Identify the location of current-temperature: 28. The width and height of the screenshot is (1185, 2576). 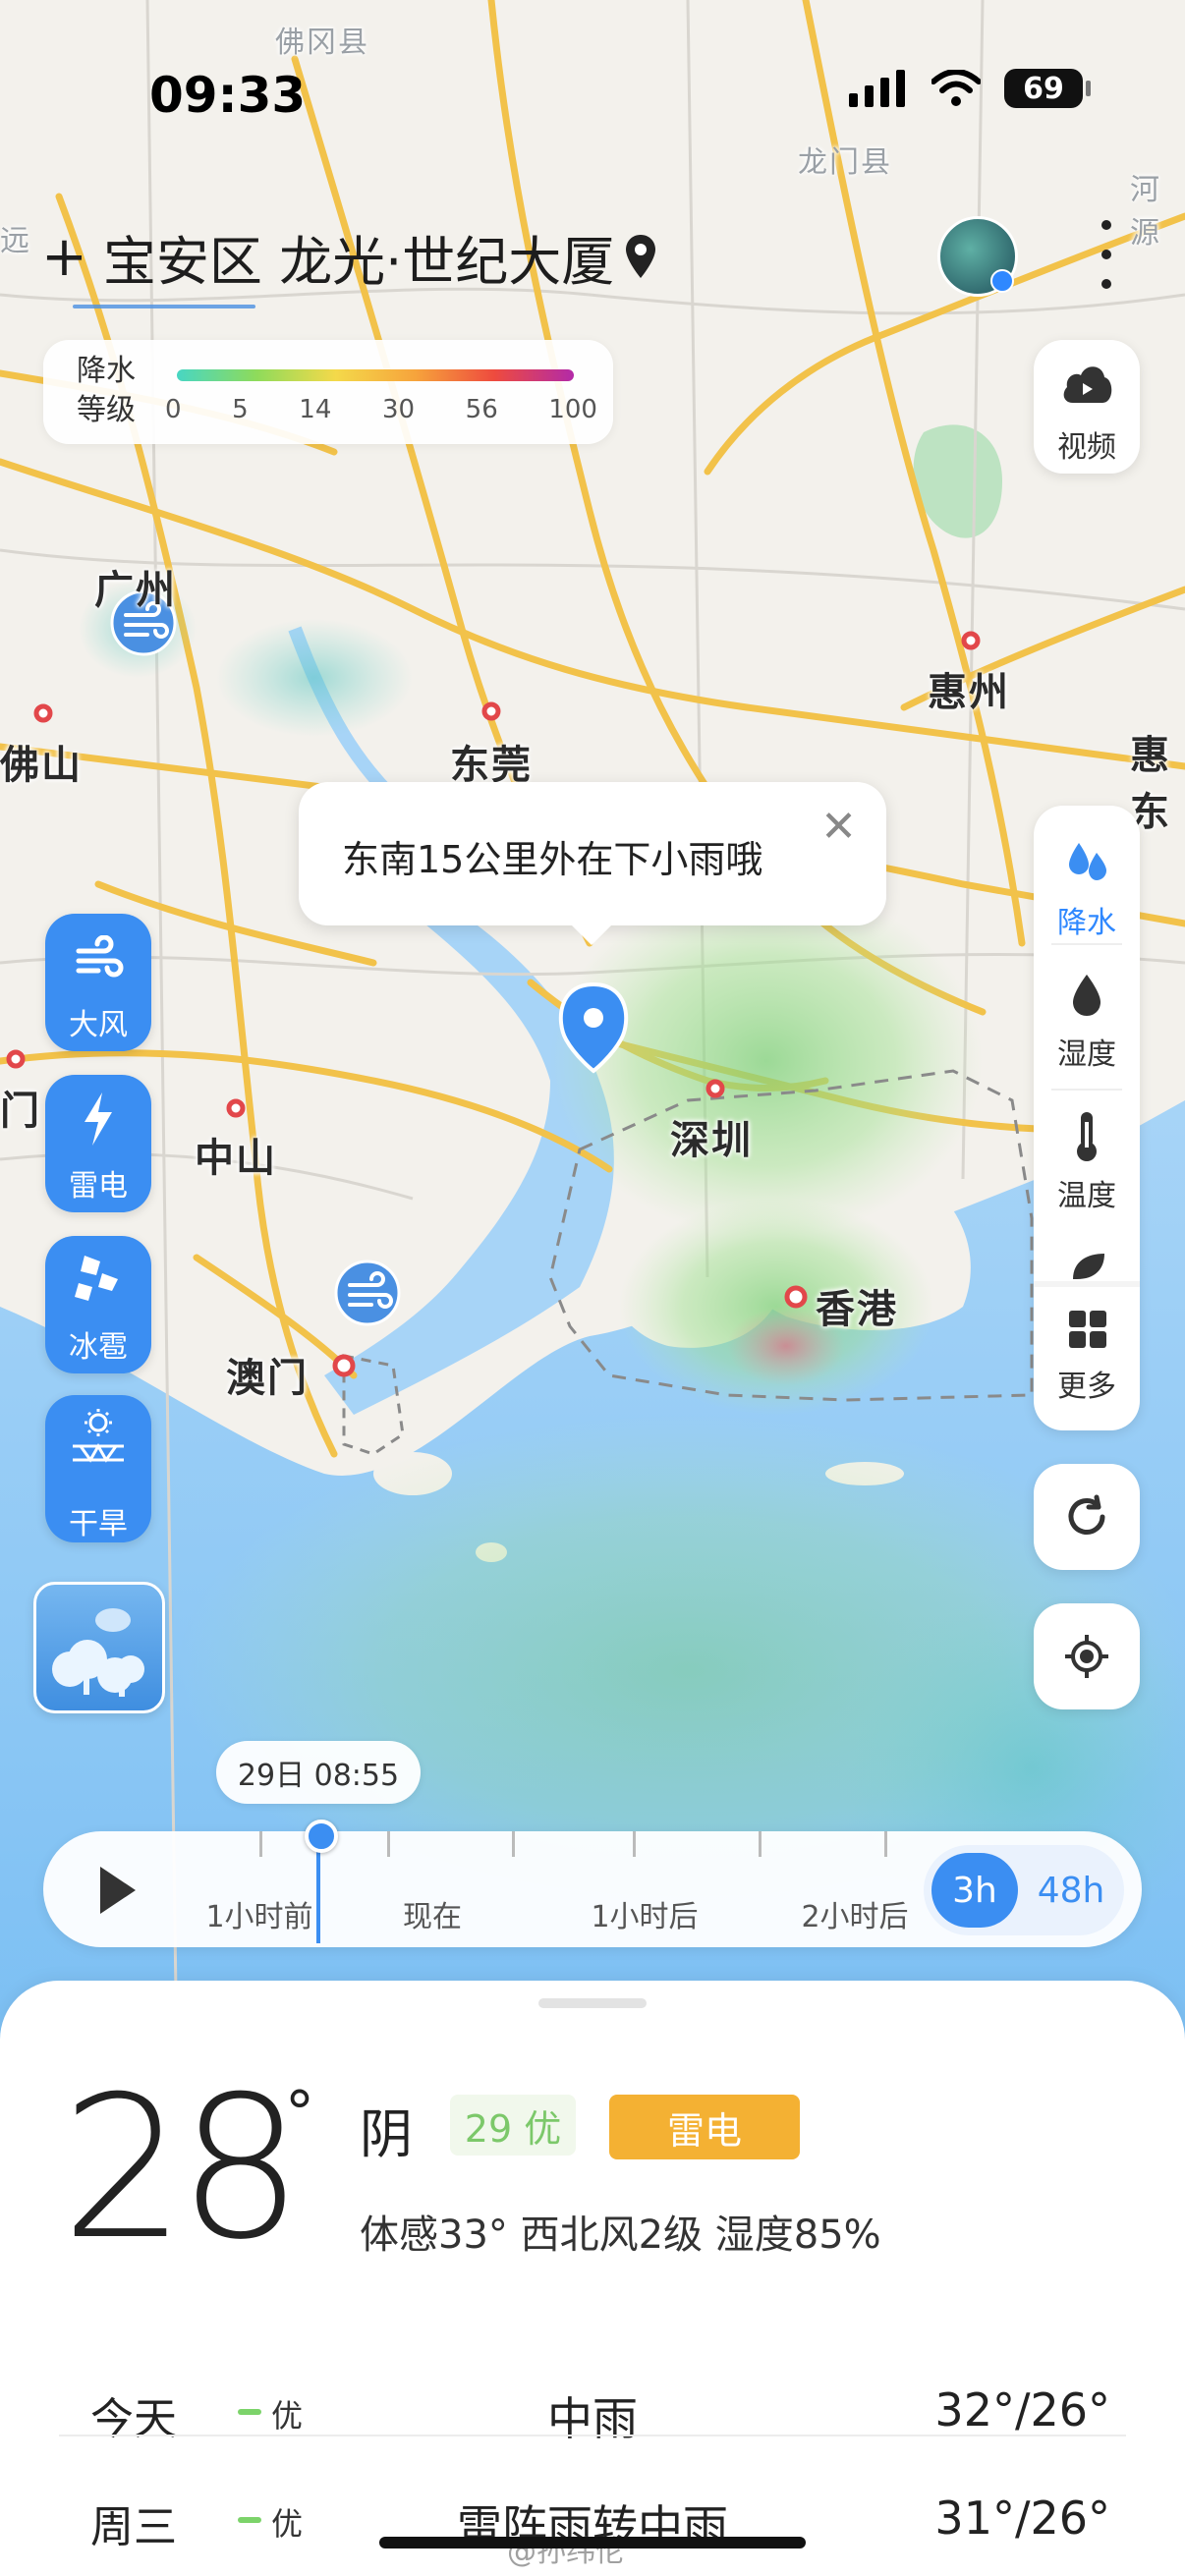
(182, 2168).